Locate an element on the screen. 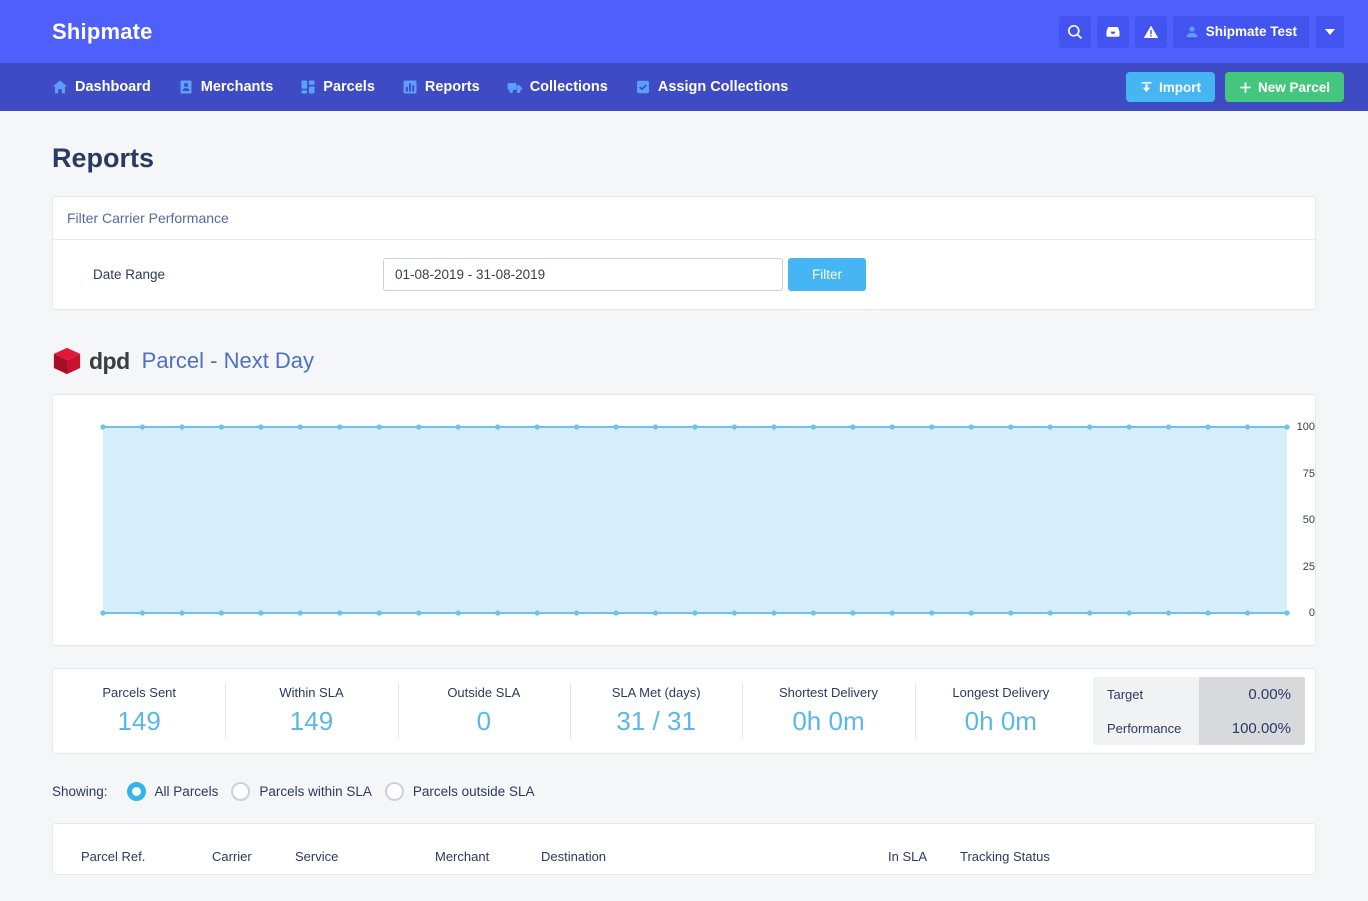  nav-label: Collections is located at coordinates (568, 87).